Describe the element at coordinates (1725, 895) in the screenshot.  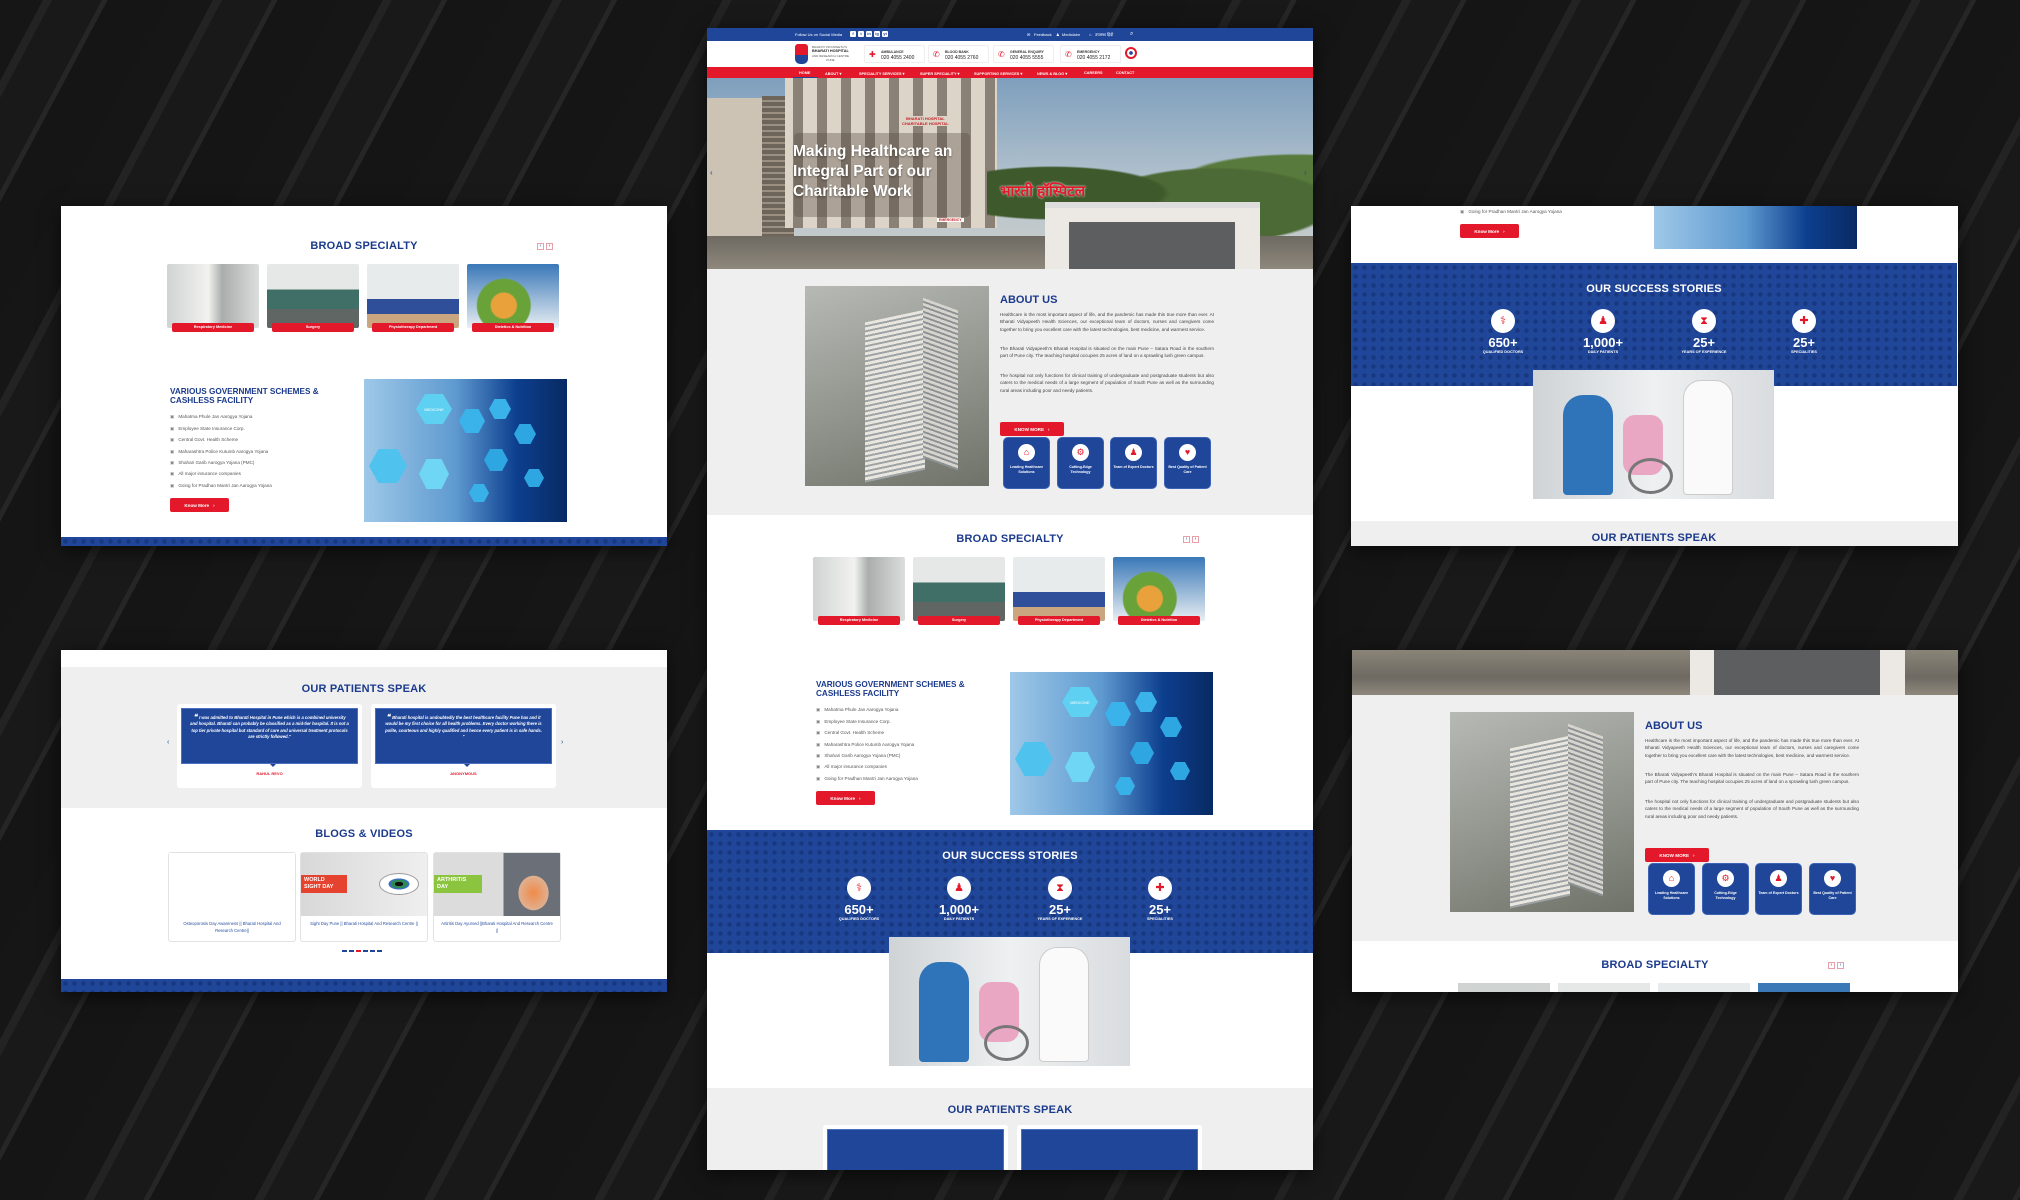
I see `feature-label: Cutting-Edge Technology` at that location.